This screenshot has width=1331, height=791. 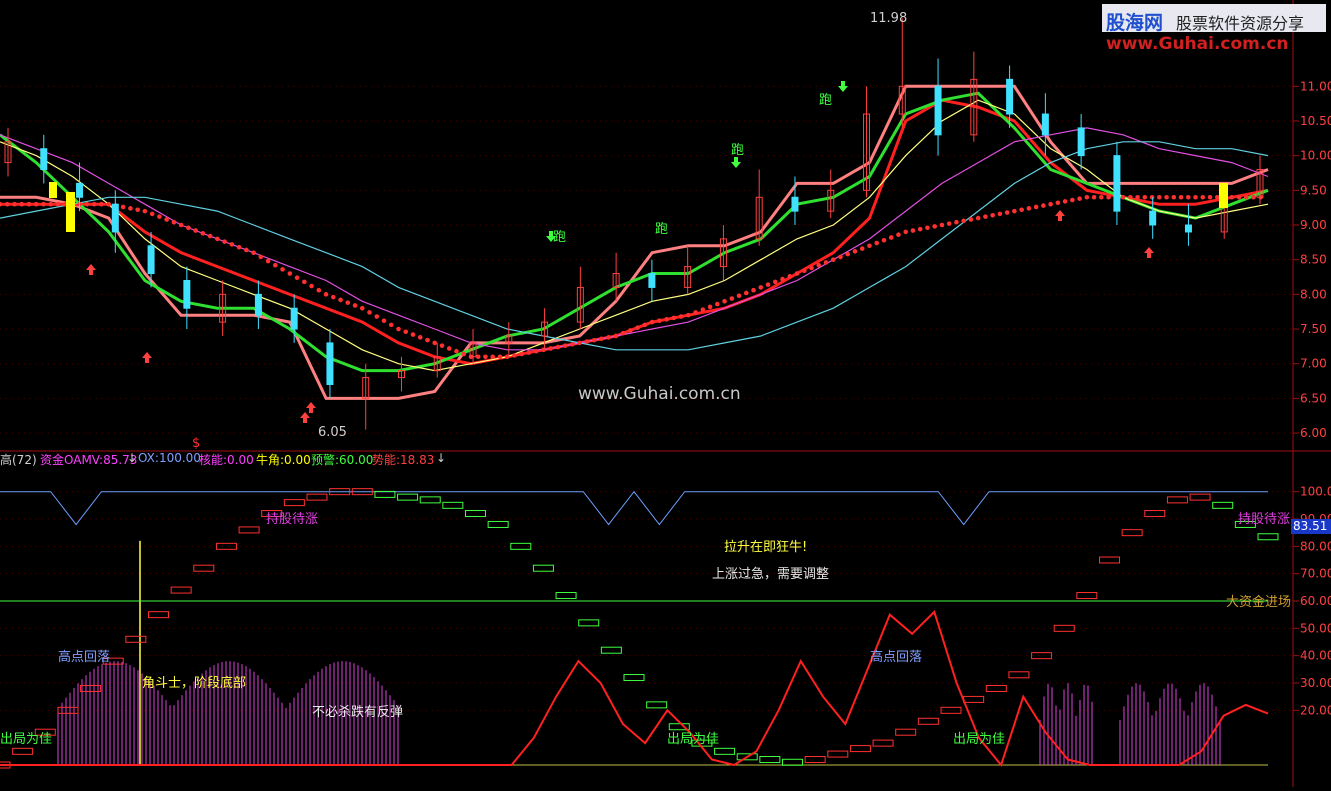 I want to click on center-watermark: www.Guhai.com.cn, so click(x=659, y=394).